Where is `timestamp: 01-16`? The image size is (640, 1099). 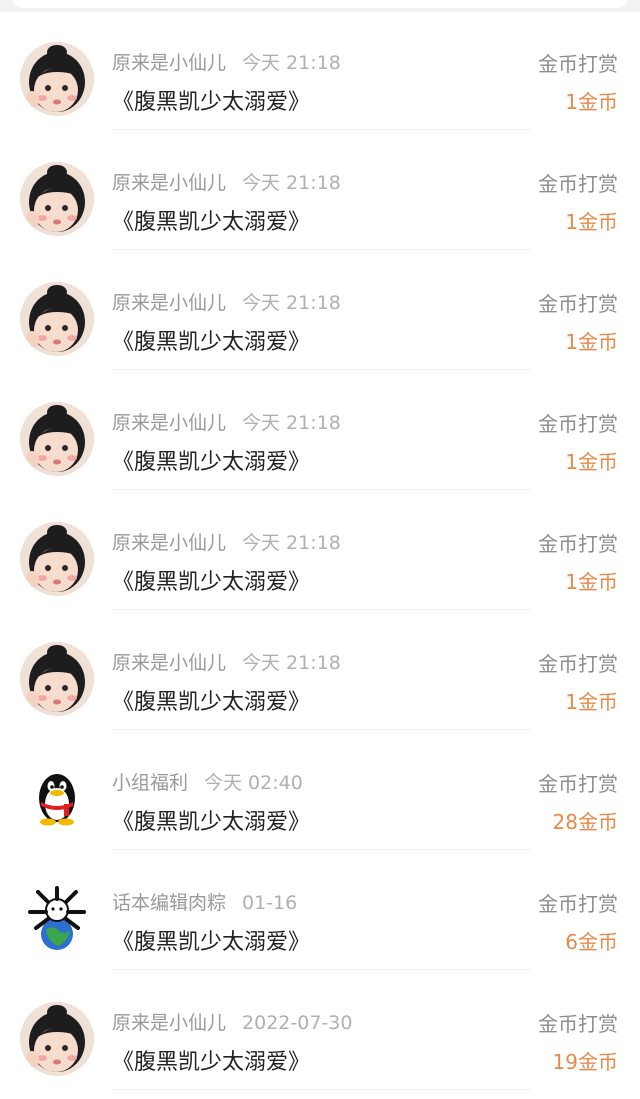
timestamp: 01-16 is located at coordinates (270, 903).